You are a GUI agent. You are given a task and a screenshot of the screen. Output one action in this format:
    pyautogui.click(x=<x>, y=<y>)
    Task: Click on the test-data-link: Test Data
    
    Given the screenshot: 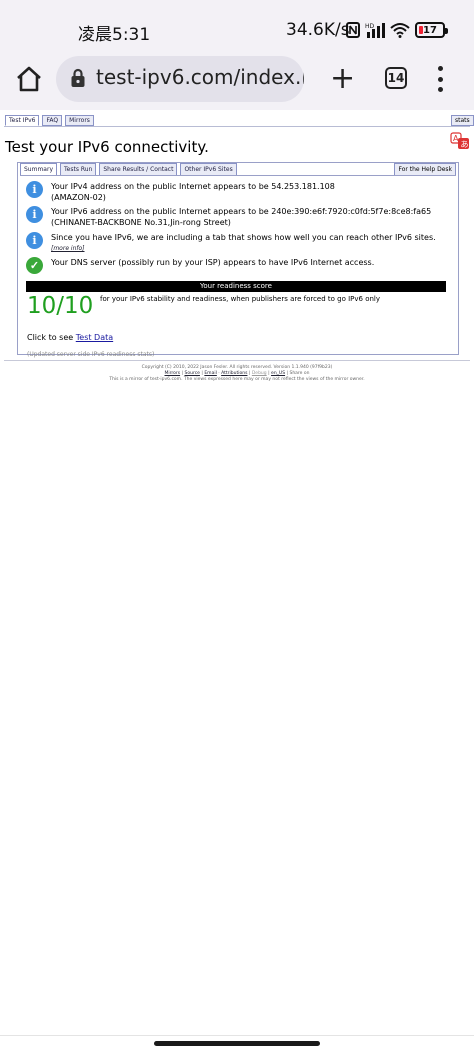 What is the action you would take?
    pyautogui.click(x=94, y=337)
    